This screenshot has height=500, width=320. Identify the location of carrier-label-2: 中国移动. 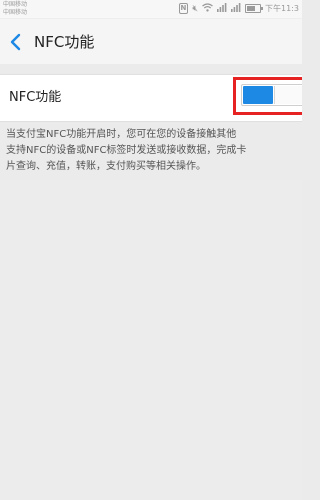
(15, 12).